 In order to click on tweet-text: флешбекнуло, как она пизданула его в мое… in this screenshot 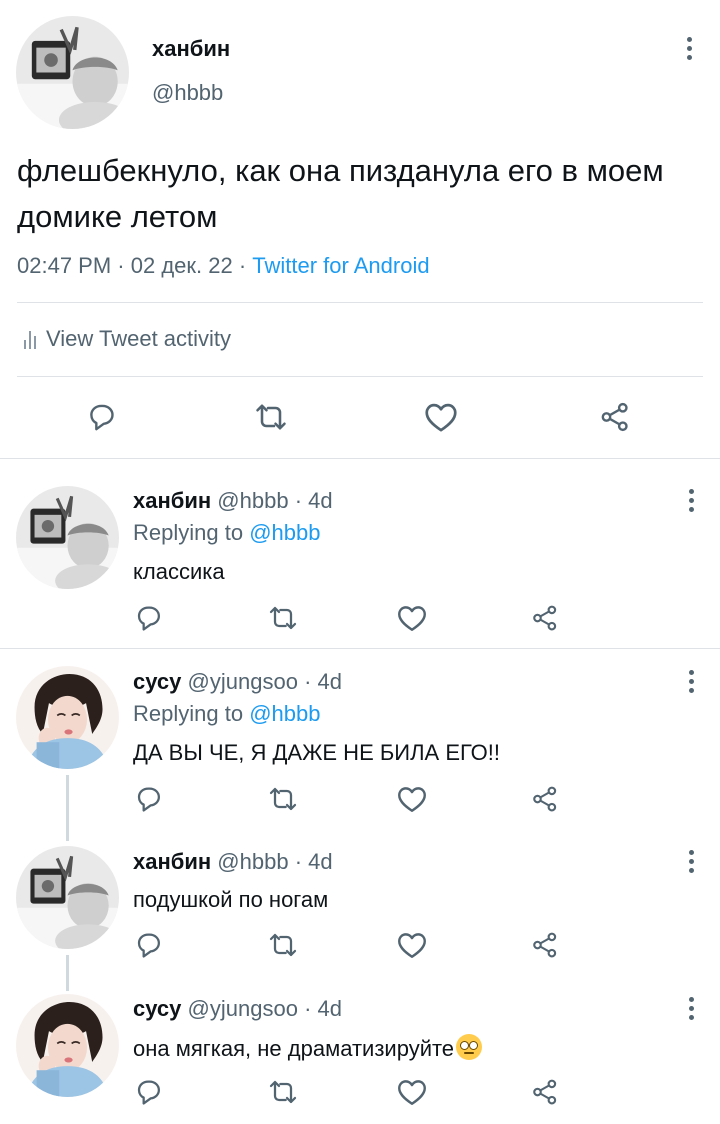, I will do `click(340, 193)`.